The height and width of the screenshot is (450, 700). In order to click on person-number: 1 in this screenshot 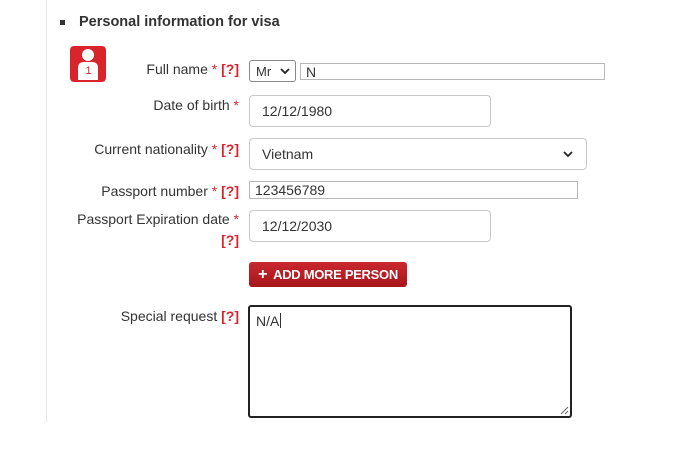, I will do `click(88, 71)`.